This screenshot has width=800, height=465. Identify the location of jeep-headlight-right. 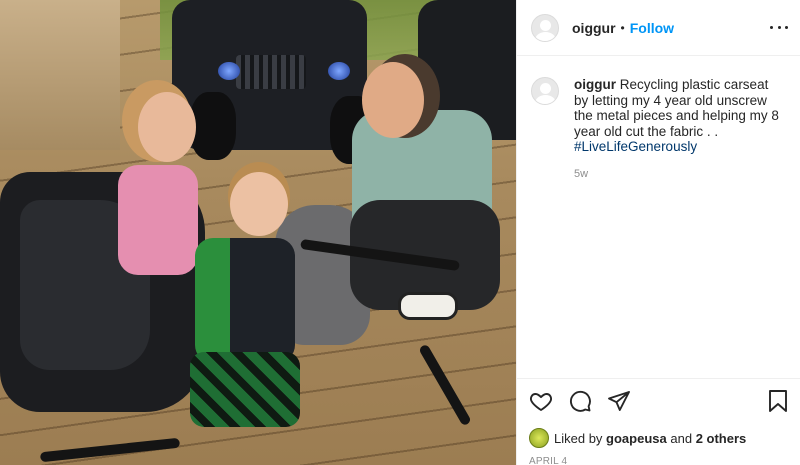
(339, 71).